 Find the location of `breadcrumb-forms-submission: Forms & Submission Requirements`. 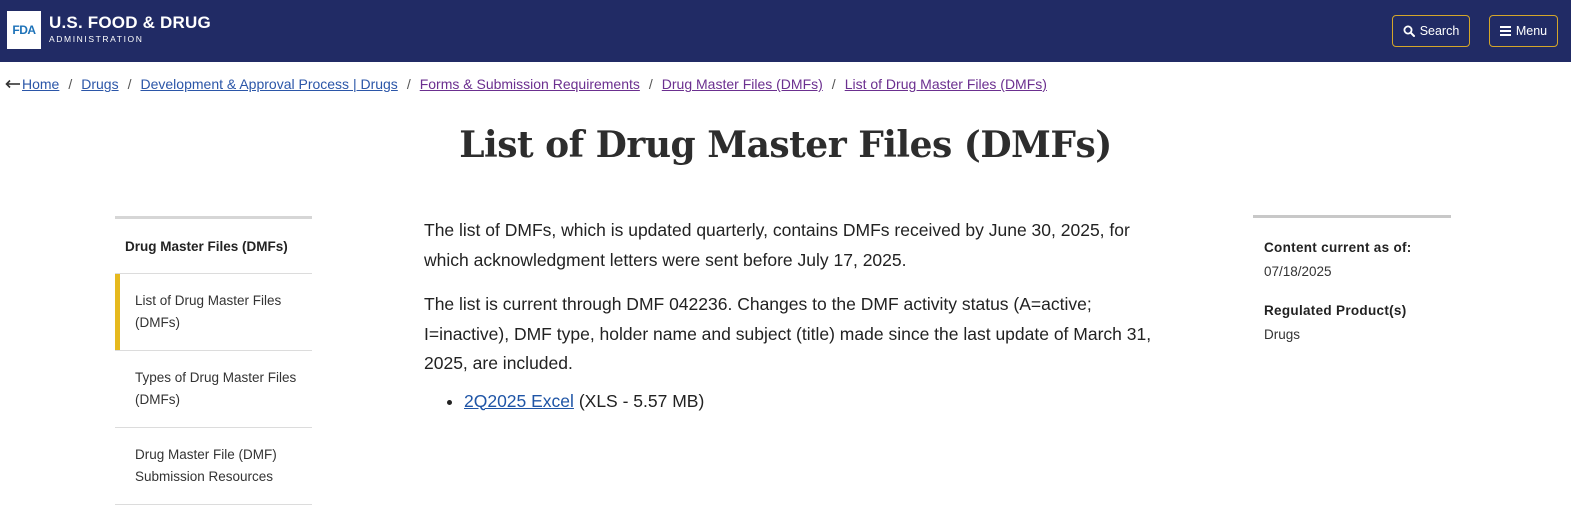

breadcrumb-forms-submission: Forms & Submission Requirements is located at coordinates (530, 84).